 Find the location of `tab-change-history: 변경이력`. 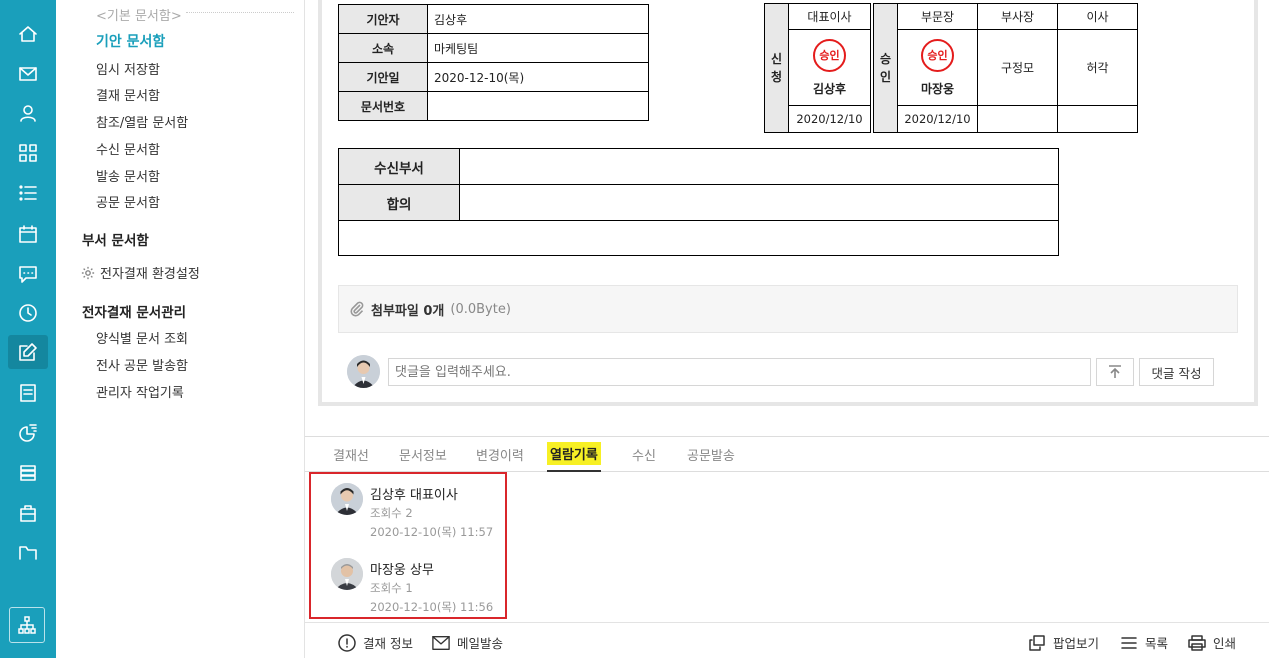

tab-change-history: 변경이력 is located at coordinates (500, 454).